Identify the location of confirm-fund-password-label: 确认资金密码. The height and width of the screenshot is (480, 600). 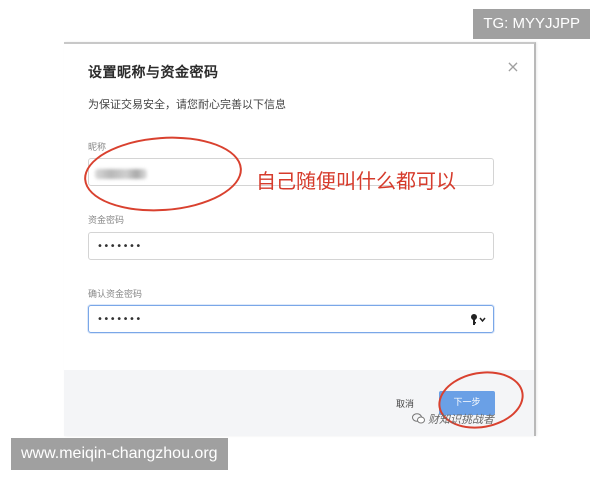
(115, 295).